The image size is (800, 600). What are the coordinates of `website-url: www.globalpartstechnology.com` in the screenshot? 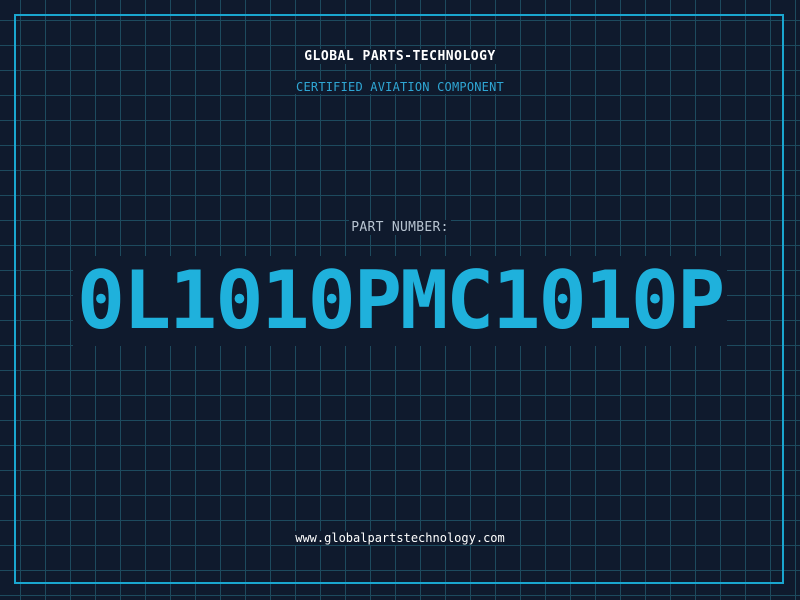 It's located at (400, 538).